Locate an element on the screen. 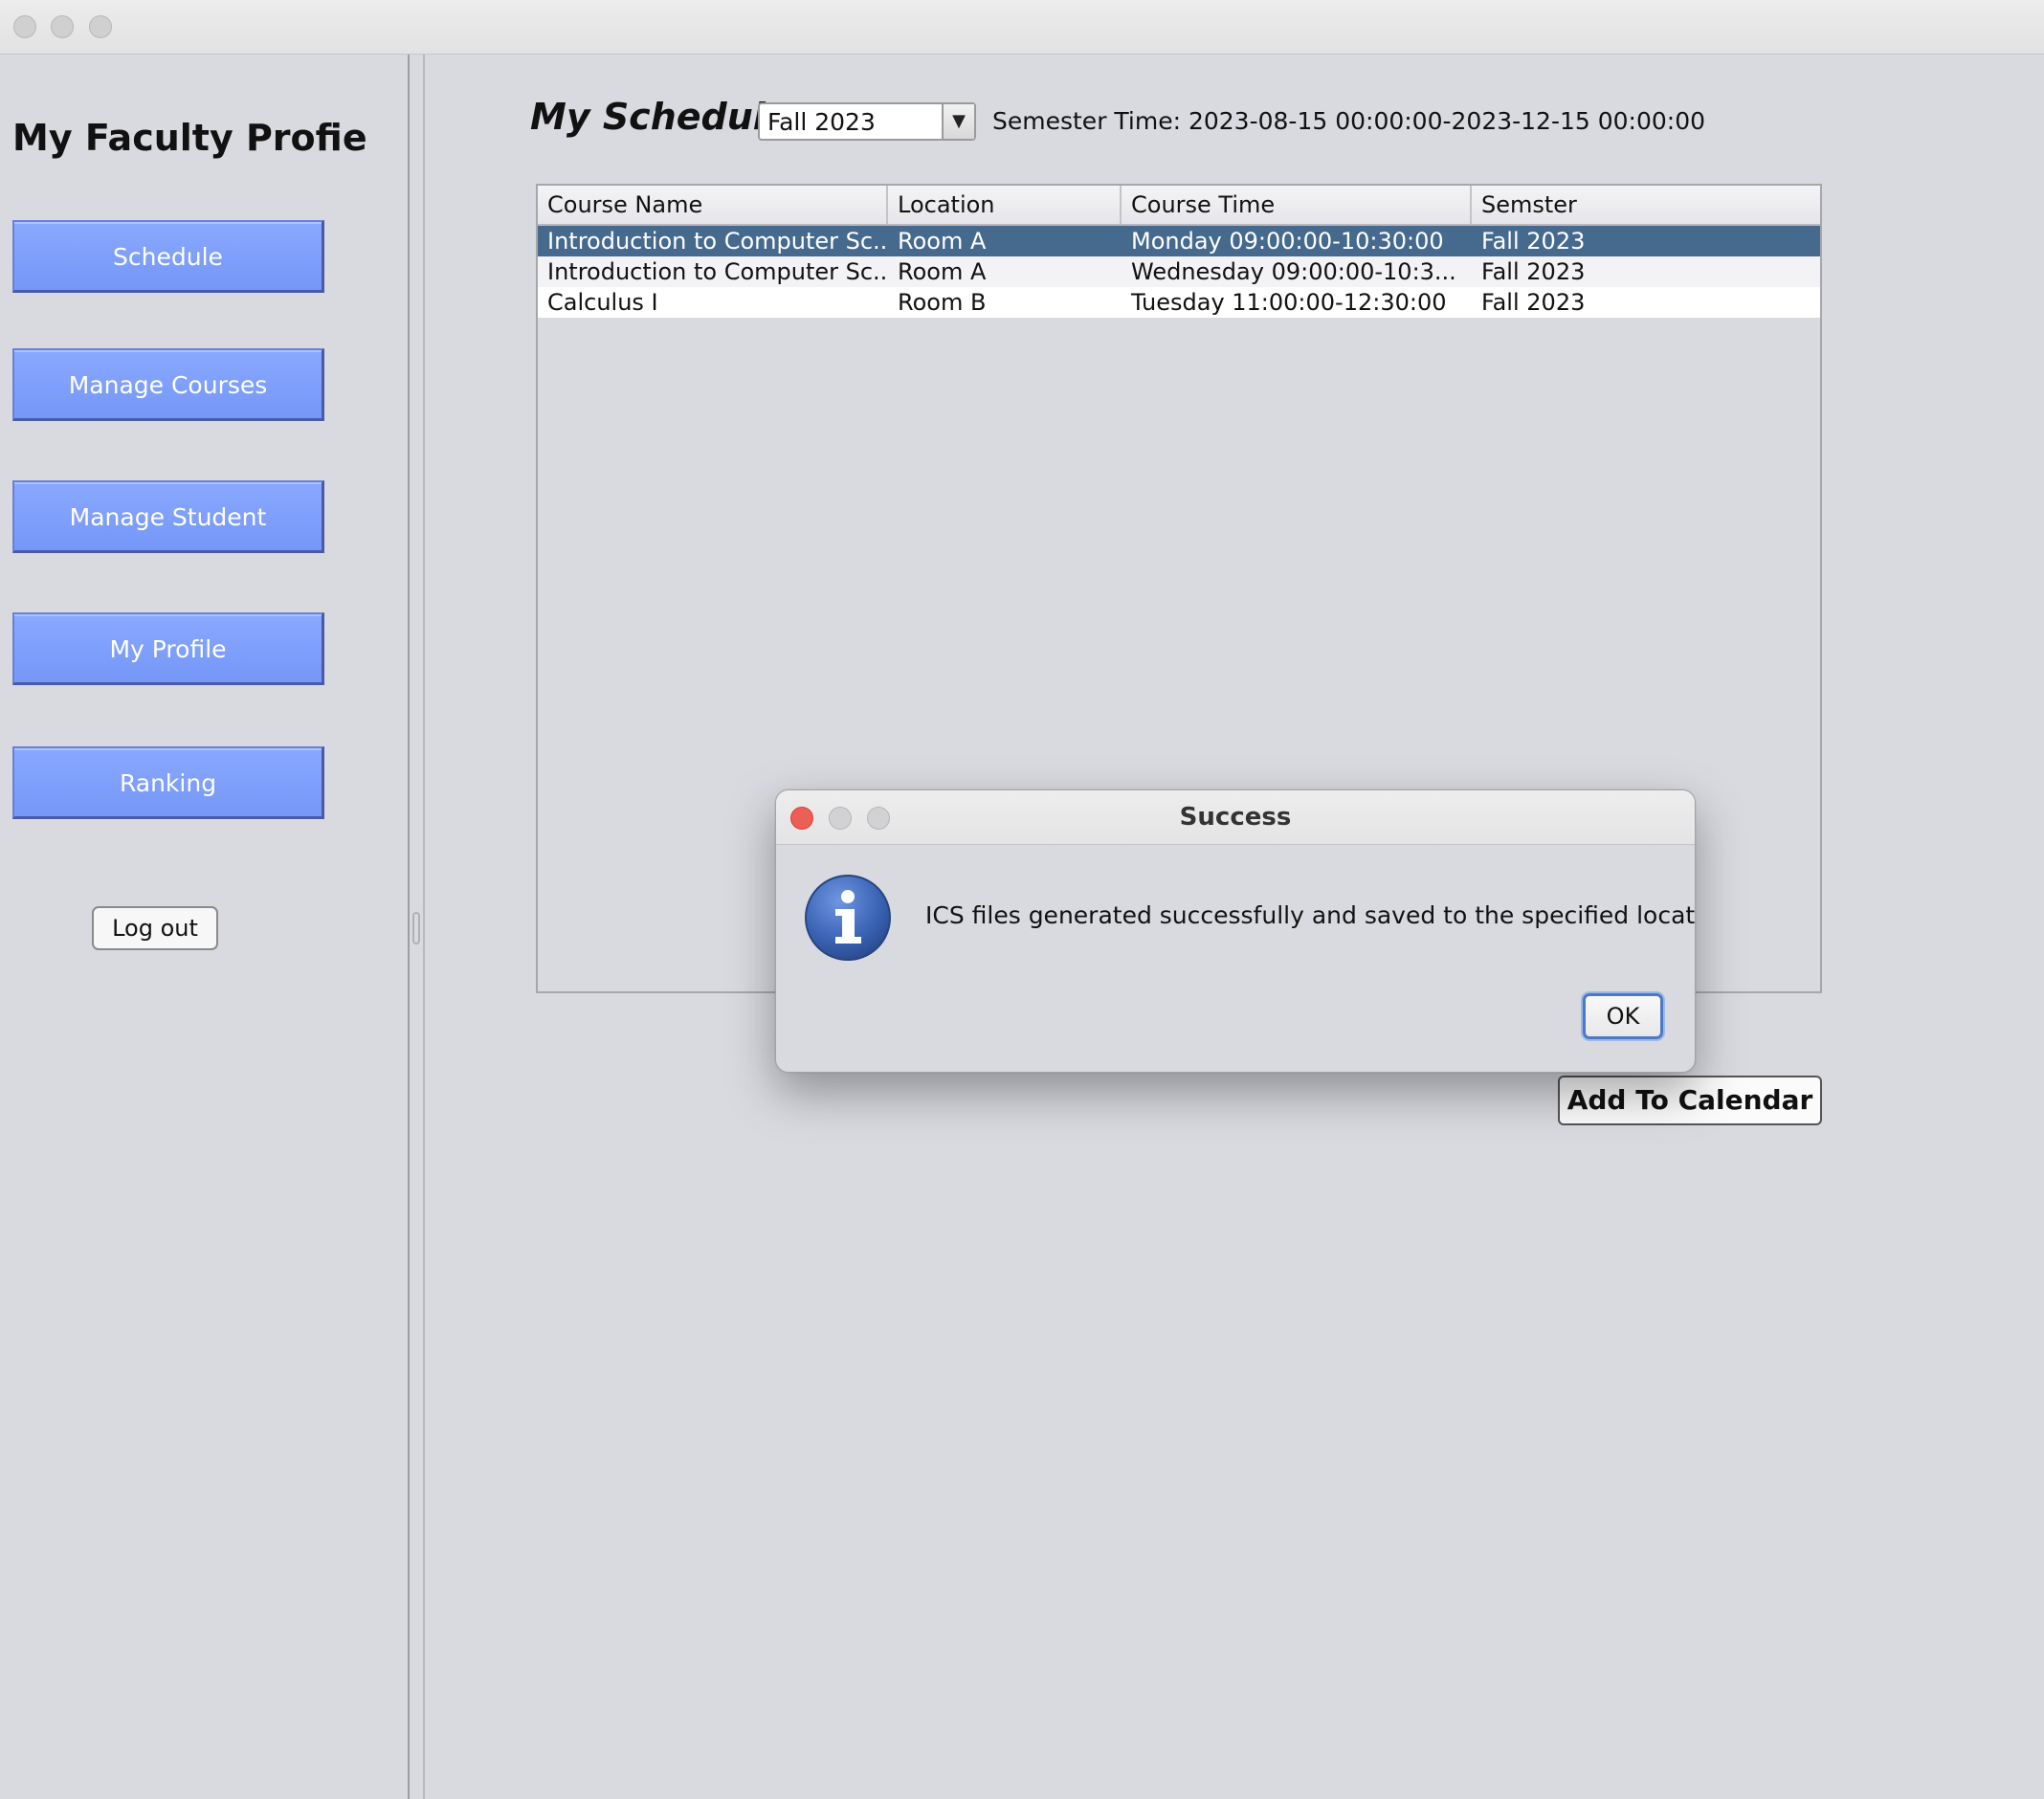  table-header: Course Name Location Course Time Semster is located at coordinates (1179, 206).